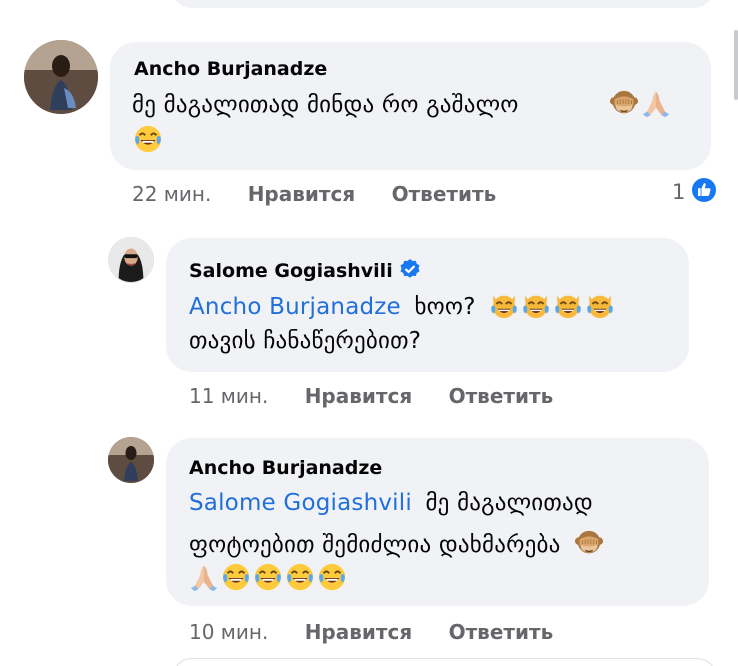  Describe the element at coordinates (445, 307) in the screenshot. I see `comment-text: ხოო?` at that location.